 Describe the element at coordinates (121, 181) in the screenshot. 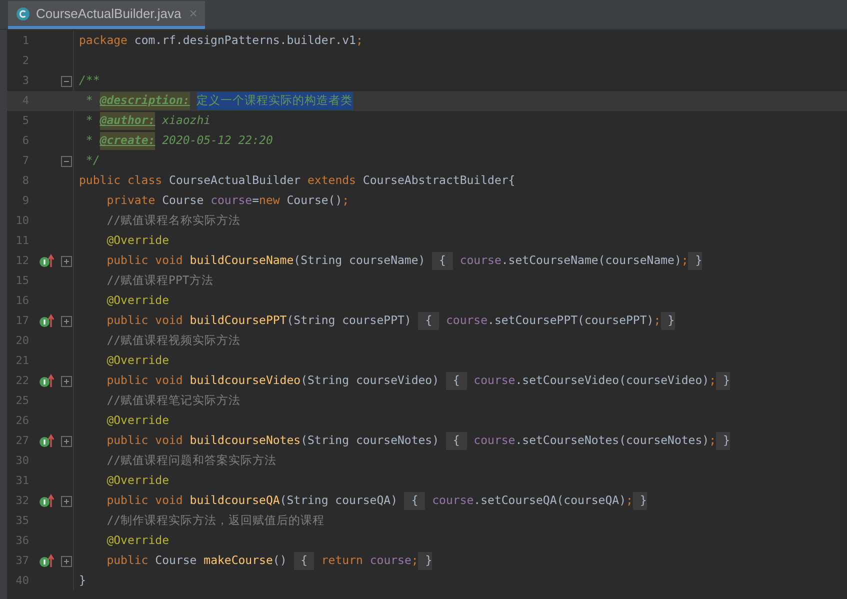

I see `keyword: public class` at that location.